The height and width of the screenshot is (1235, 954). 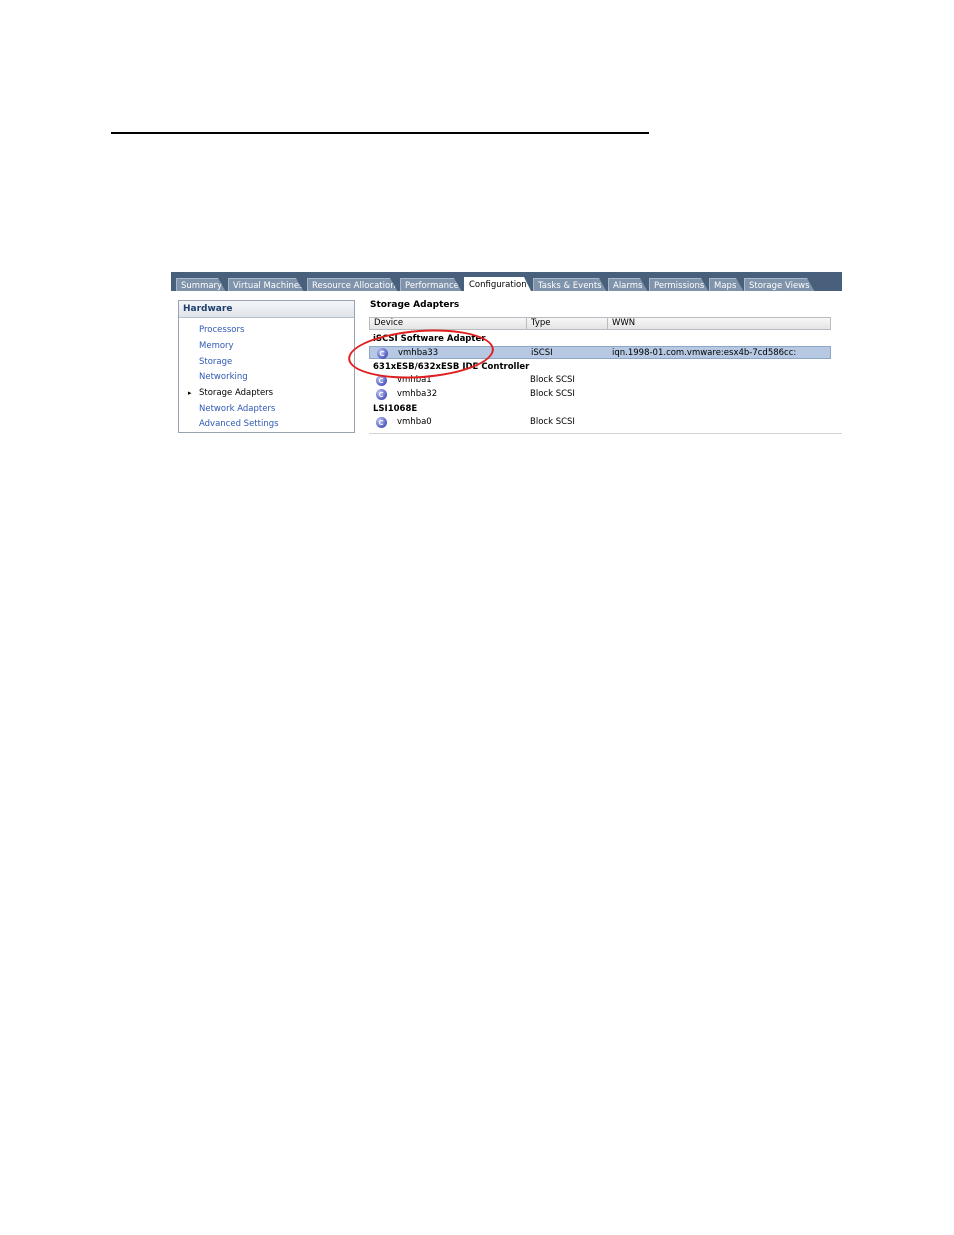 What do you see at coordinates (704, 353) in the screenshot?
I see `cell-wwn: iqn.1998-01.com.vmware:esx4b-7cd586cc:` at bounding box center [704, 353].